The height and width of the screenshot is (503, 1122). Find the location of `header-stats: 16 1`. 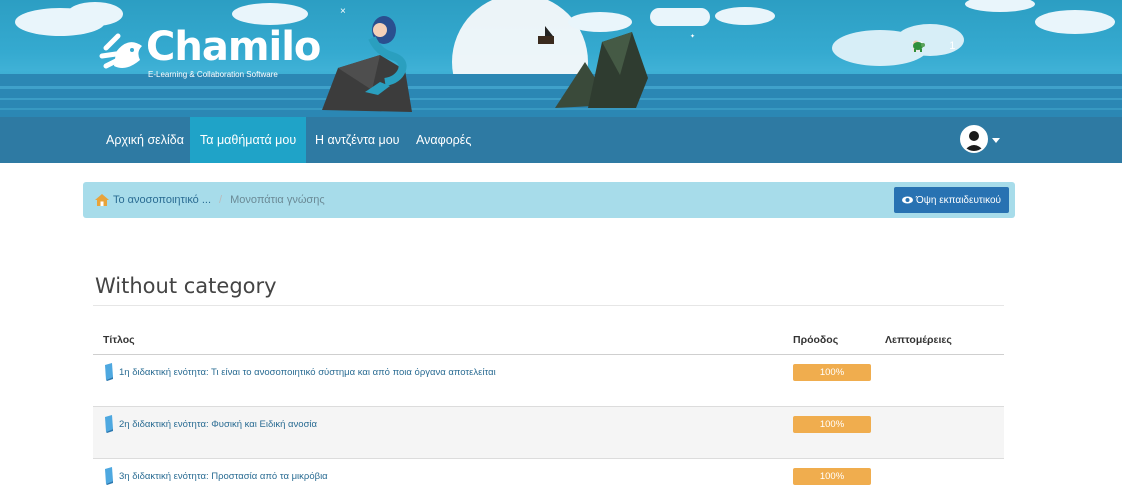

header-stats: 16 1 is located at coordinates (933, 46).